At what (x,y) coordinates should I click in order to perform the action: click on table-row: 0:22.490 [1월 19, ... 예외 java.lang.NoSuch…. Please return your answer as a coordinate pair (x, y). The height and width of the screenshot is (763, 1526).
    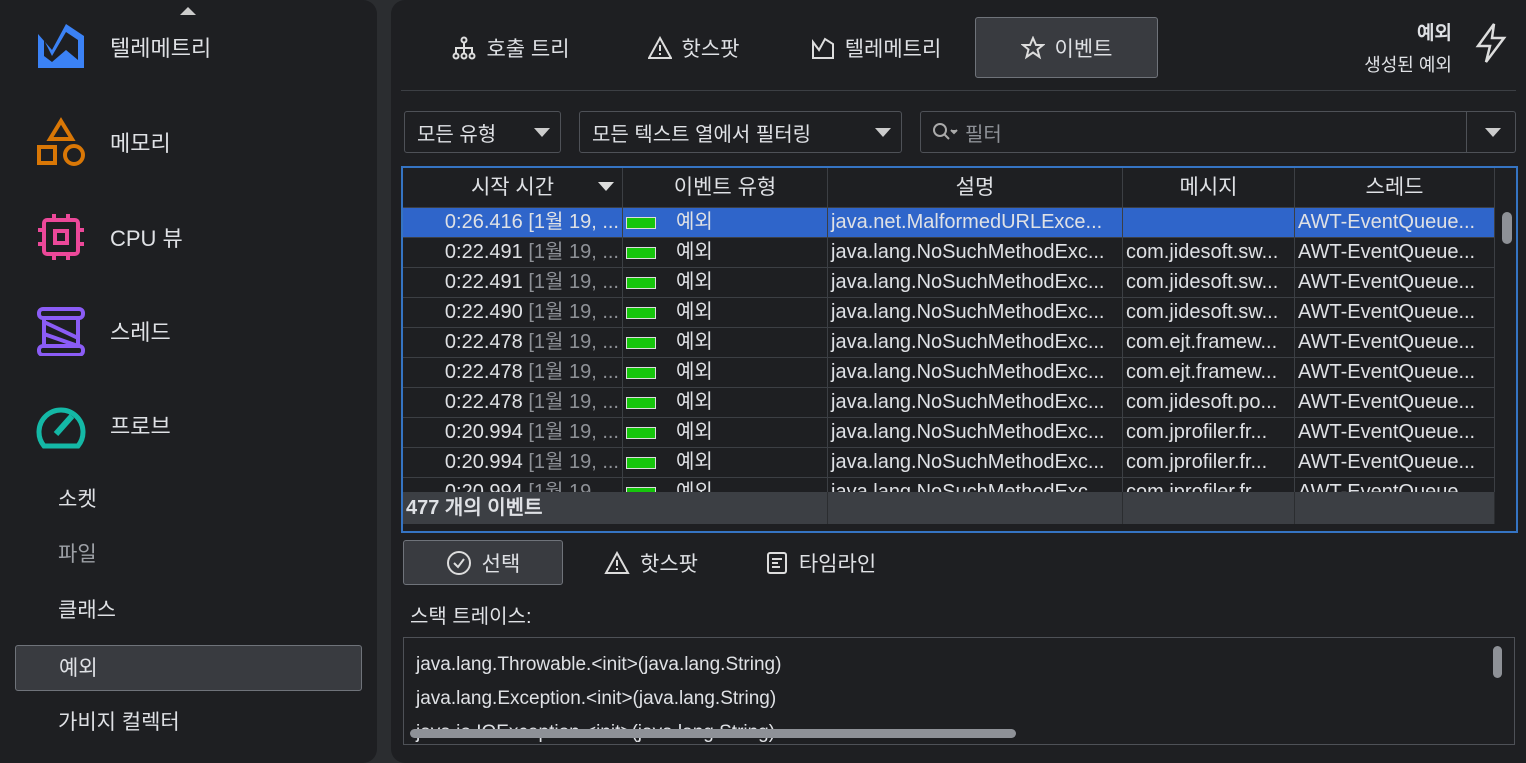
    Looking at the image, I should click on (949, 313).